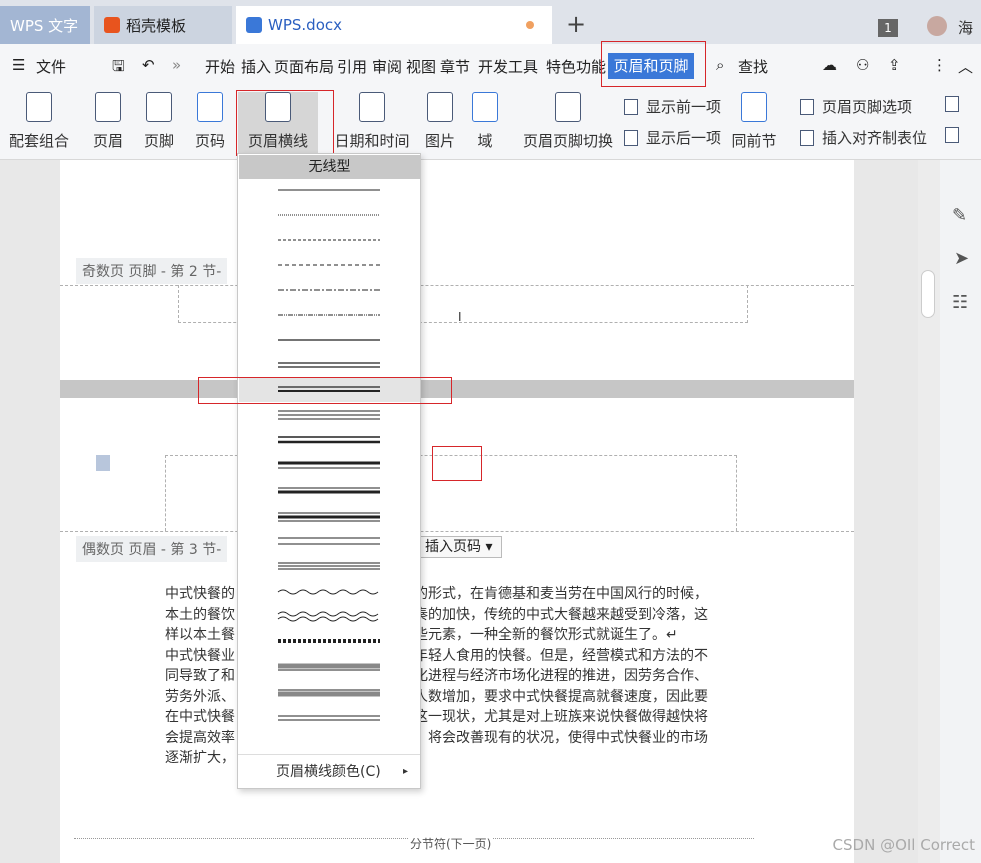  I want to click on field-icon, so click(485, 107).